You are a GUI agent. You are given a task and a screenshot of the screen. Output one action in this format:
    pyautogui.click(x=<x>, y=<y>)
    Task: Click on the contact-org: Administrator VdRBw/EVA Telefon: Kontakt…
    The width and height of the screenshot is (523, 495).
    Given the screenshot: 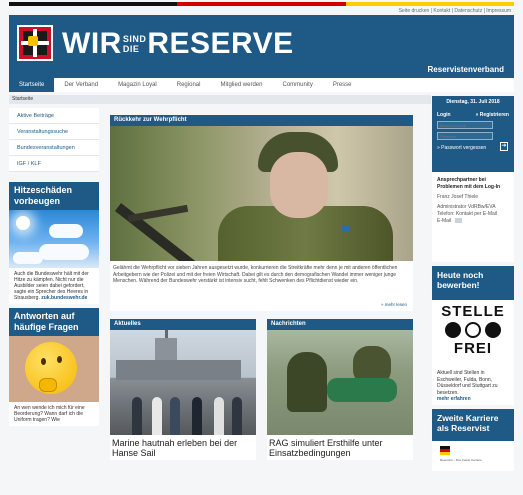 What is the action you would take?
    pyautogui.click(x=467, y=210)
    